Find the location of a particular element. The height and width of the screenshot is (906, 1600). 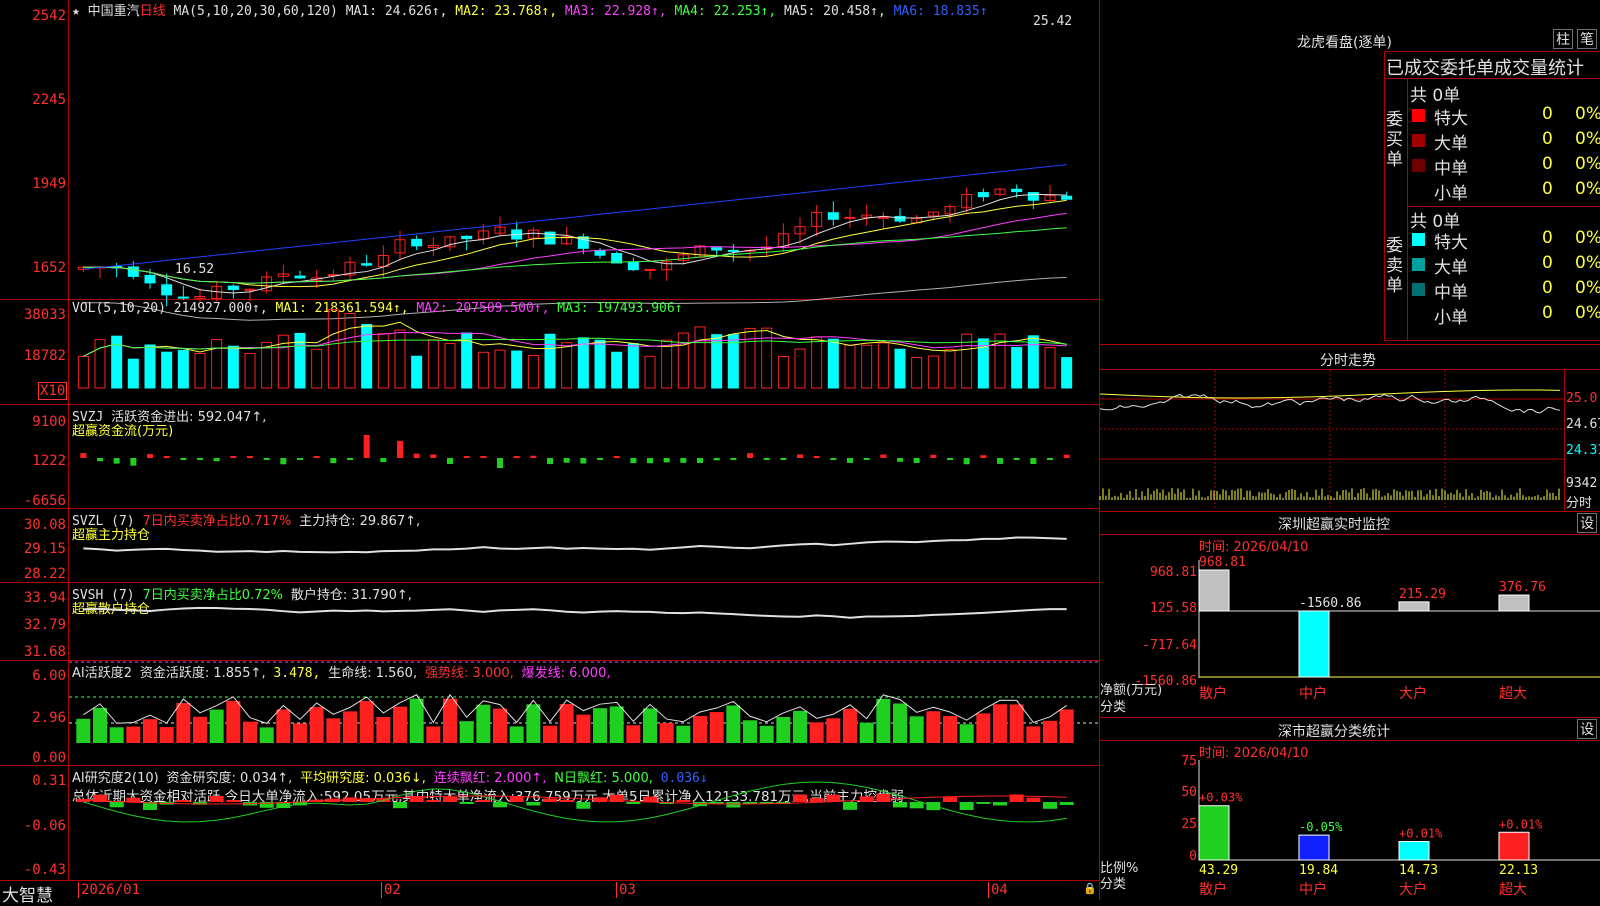

vol-tick: 38033 is located at coordinates (44, 315).